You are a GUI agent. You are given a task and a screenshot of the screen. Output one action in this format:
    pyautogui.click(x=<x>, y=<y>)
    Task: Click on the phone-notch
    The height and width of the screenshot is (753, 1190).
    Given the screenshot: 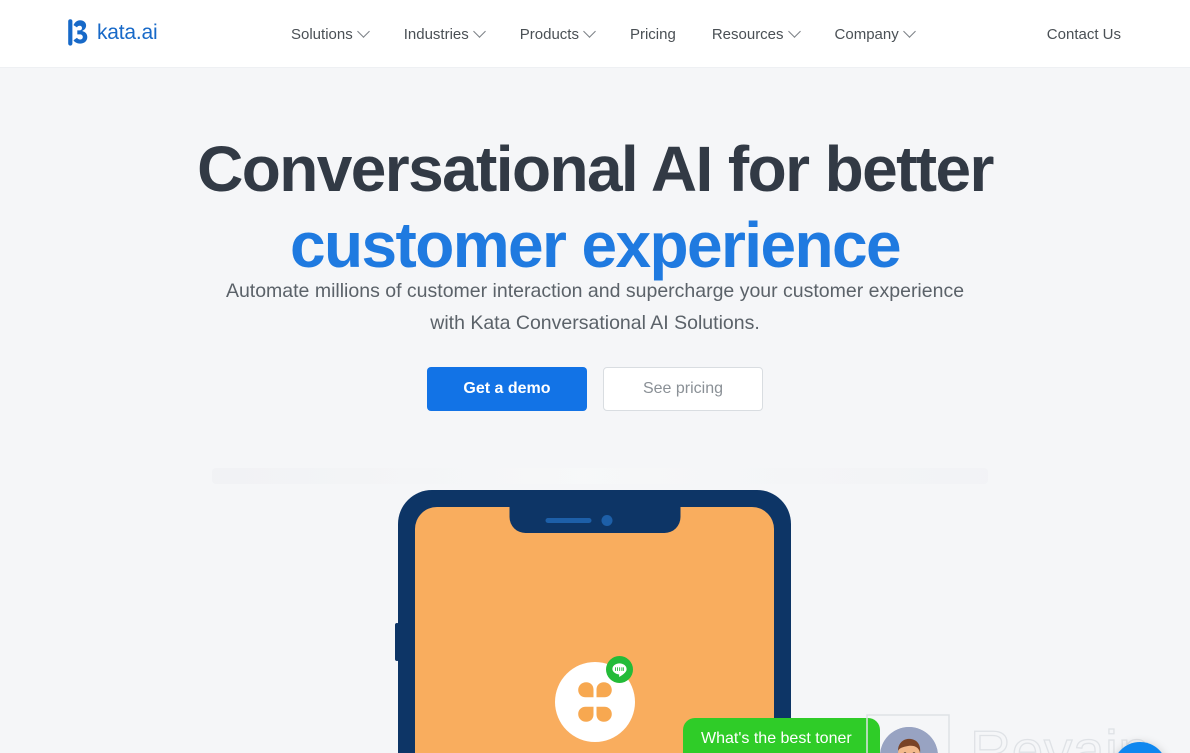 What is the action you would take?
    pyautogui.click(x=594, y=520)
    